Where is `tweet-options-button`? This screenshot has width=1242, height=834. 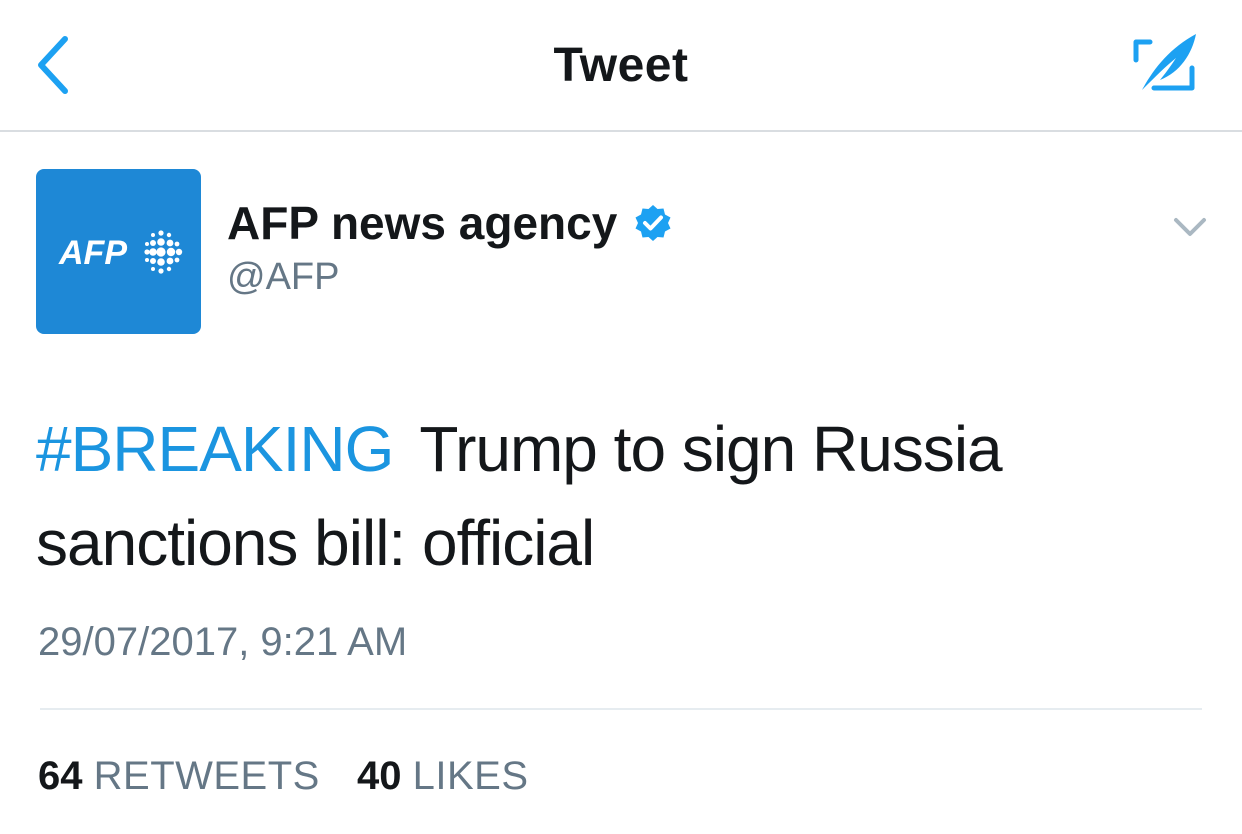 tweet-options-button is located at coordinates (1190, 227).